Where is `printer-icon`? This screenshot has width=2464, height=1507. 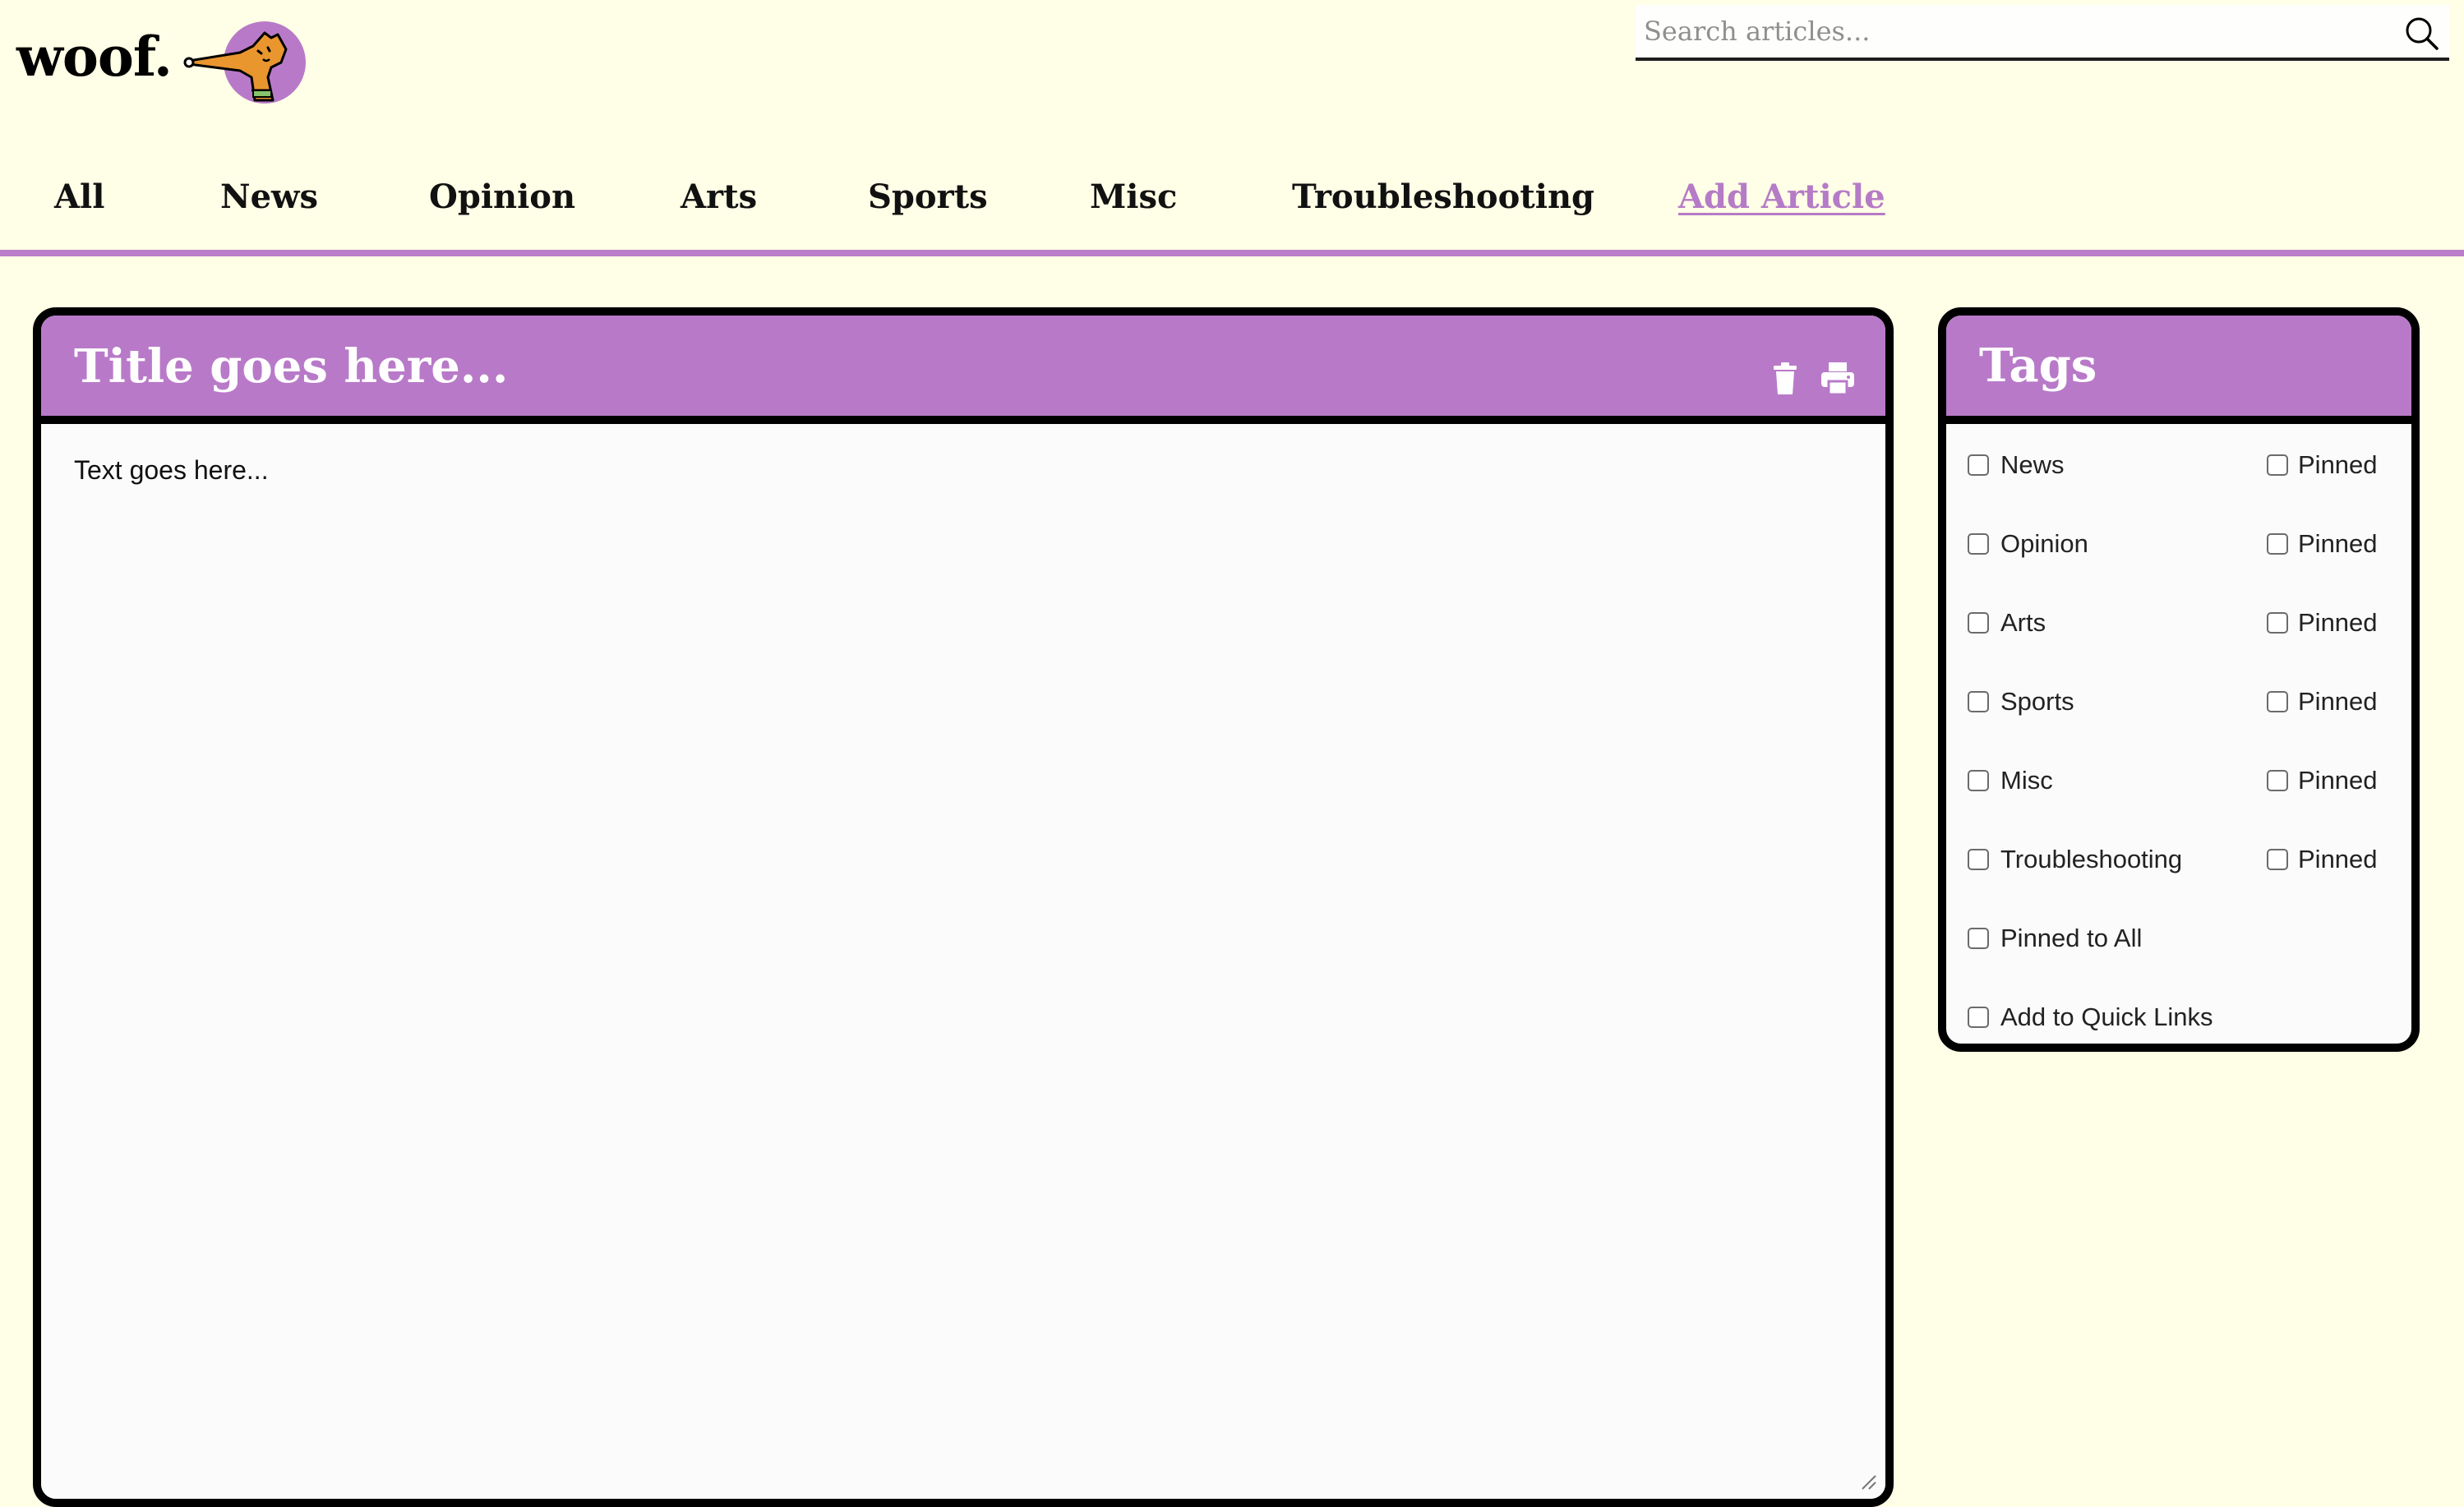 printer-icon is located at coordinates (1838, 379).